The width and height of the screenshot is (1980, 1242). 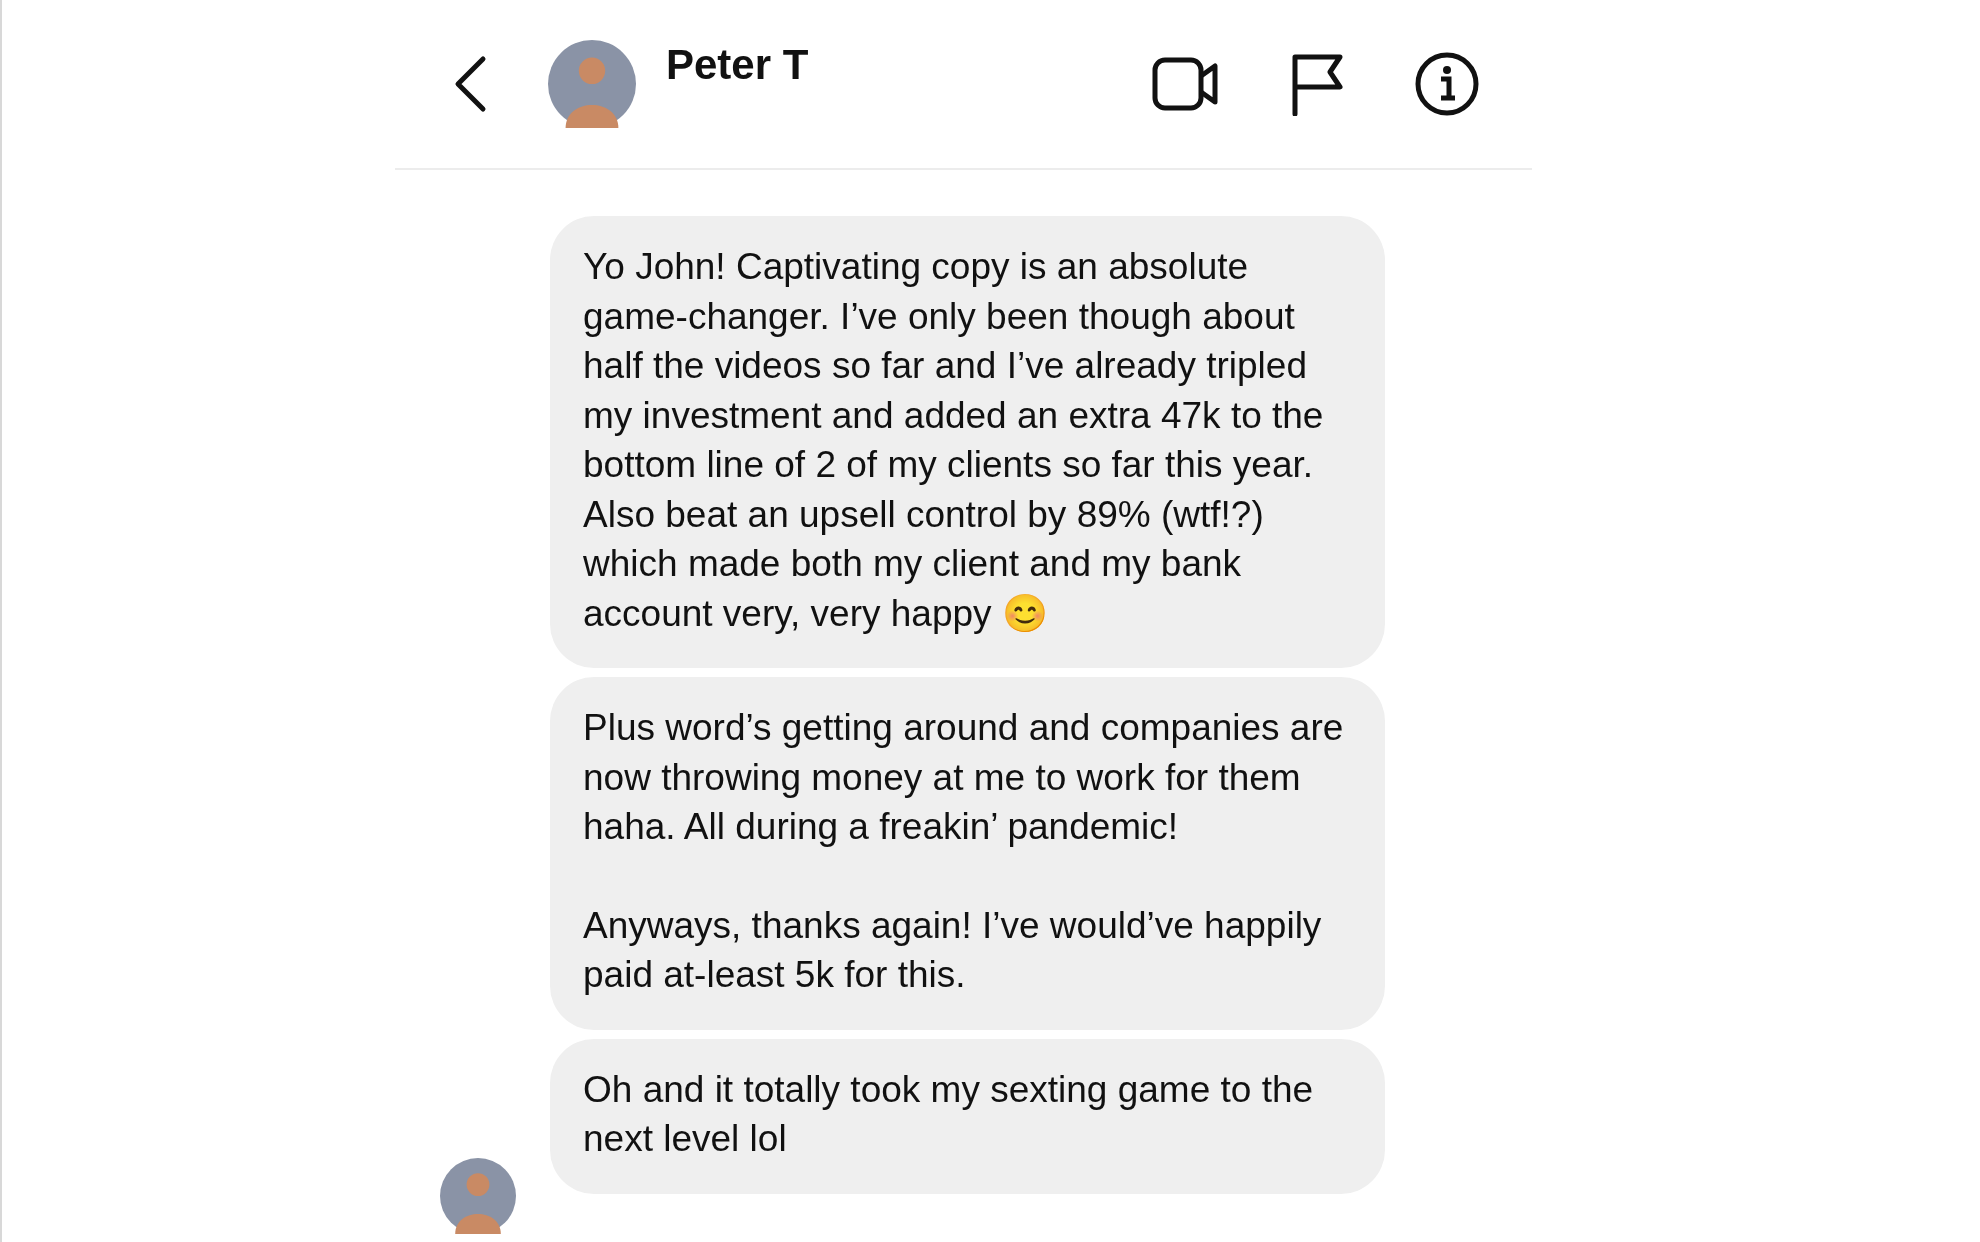 I want to click on message-text: Oh and it totally took my sexting game to the next level lol, so click(x=949, y=1114).